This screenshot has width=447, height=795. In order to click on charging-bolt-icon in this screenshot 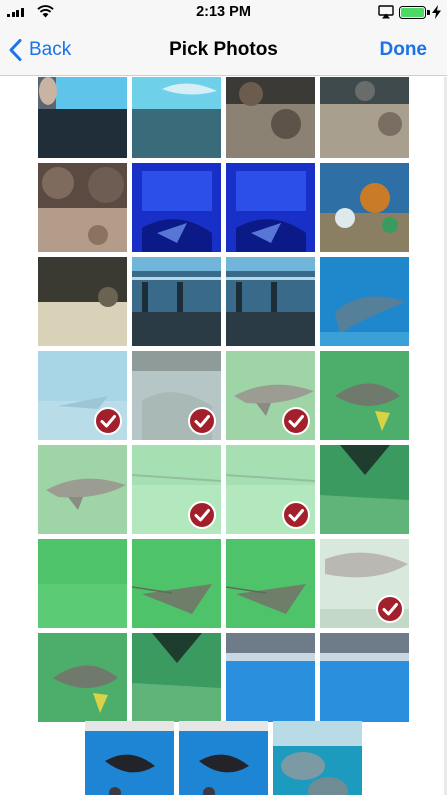, I will do `click(436, 12)`.